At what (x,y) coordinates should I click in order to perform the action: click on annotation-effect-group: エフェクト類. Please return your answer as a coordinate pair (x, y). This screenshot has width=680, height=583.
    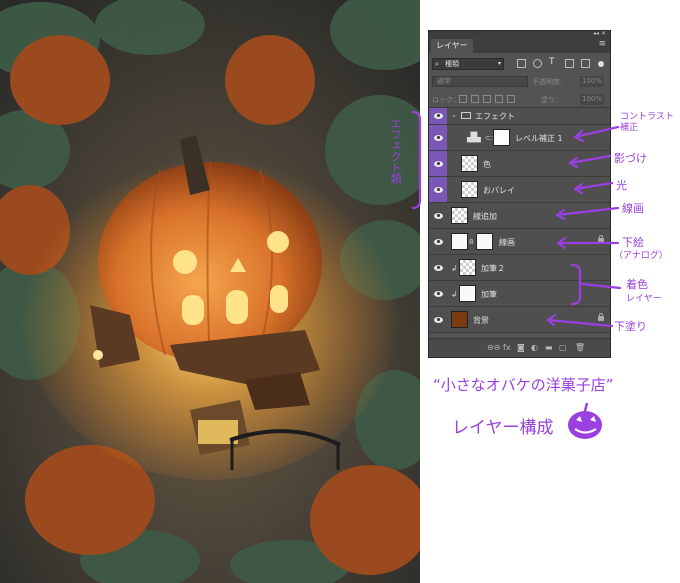
    Looking at the image, I should click on (395, 151).